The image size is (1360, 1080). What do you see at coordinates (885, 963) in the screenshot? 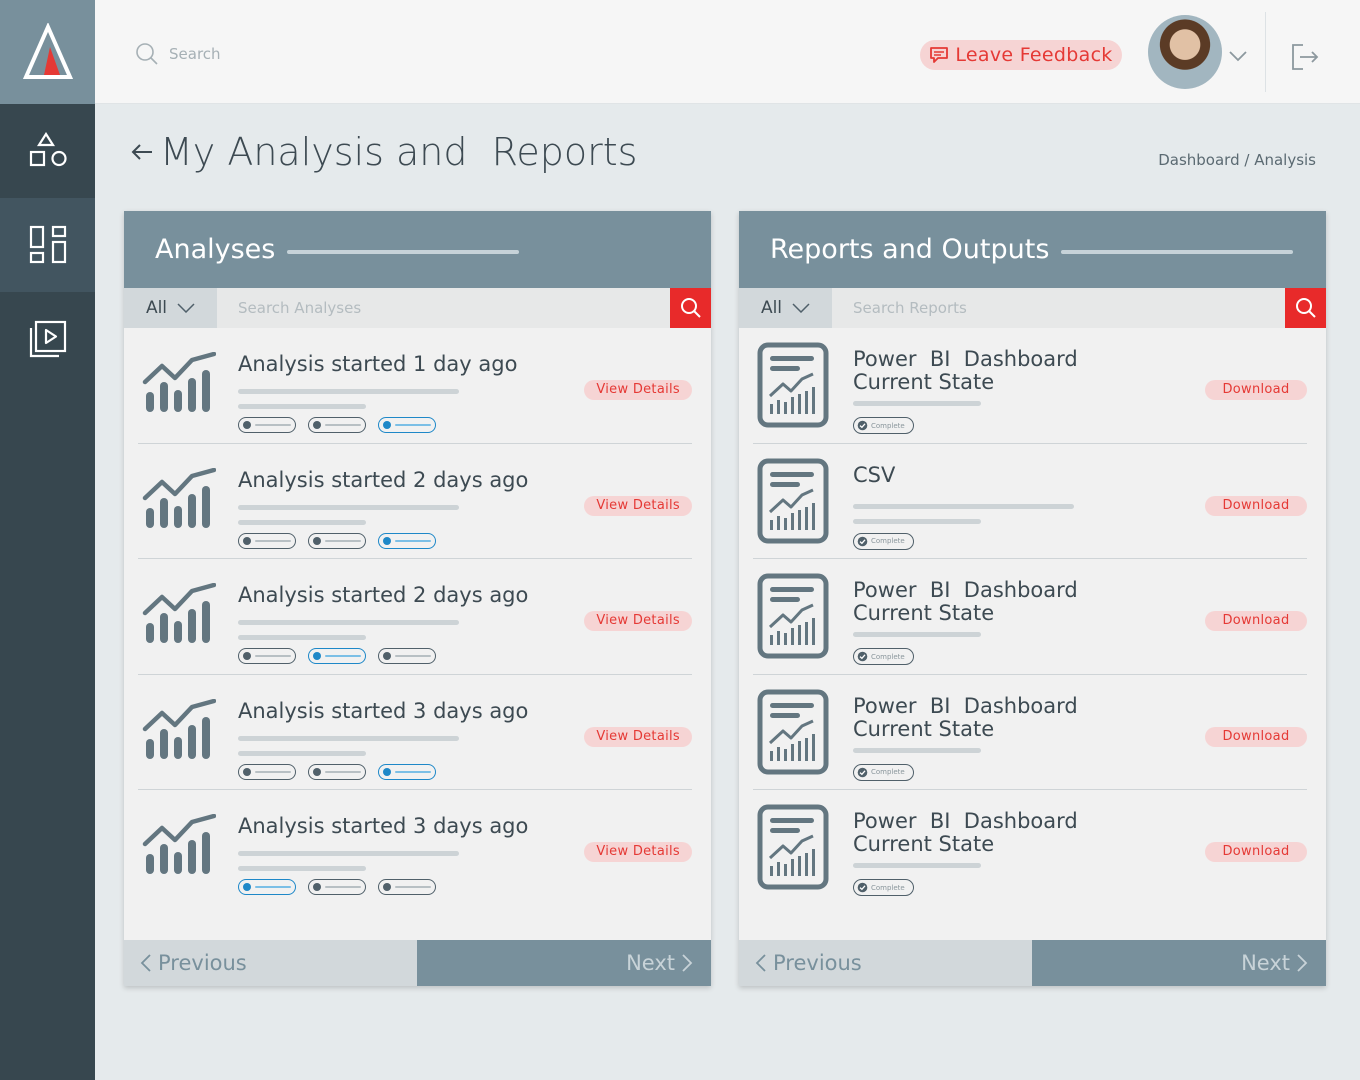
I see `reports-previous-button: Previous` at bounding box center [885, 963].